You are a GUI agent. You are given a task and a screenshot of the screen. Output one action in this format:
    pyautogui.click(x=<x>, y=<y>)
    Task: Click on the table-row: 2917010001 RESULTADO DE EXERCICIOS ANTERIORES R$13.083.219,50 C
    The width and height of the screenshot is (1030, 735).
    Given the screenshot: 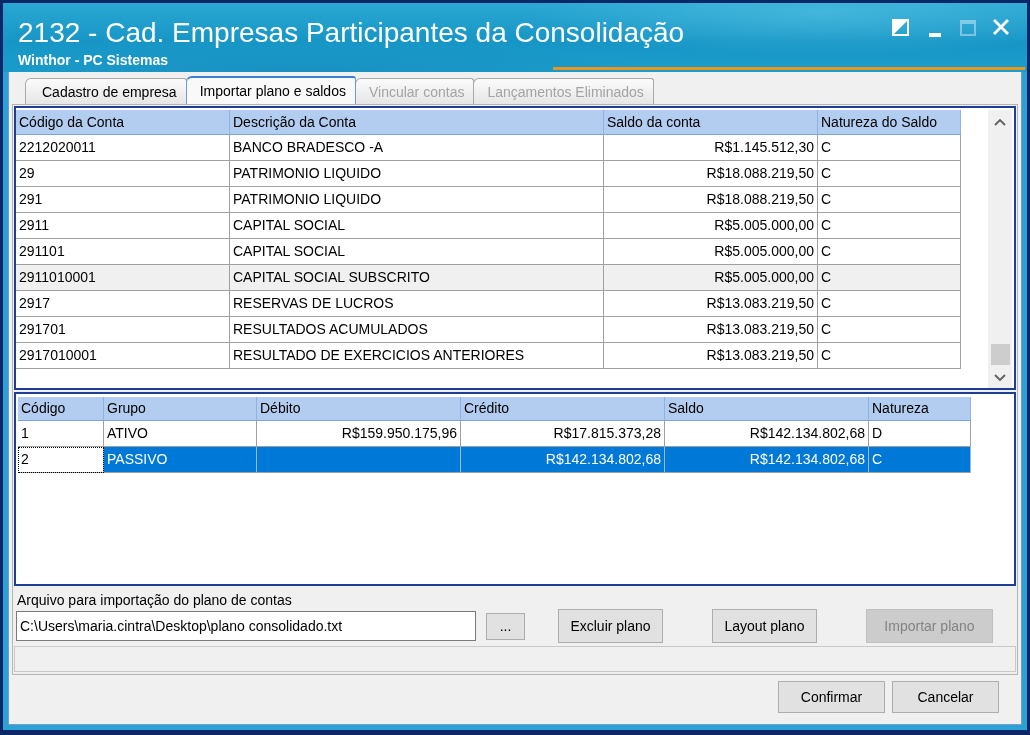 What is the action you would take?
    pyautogui.click(x=488, y=356)
    